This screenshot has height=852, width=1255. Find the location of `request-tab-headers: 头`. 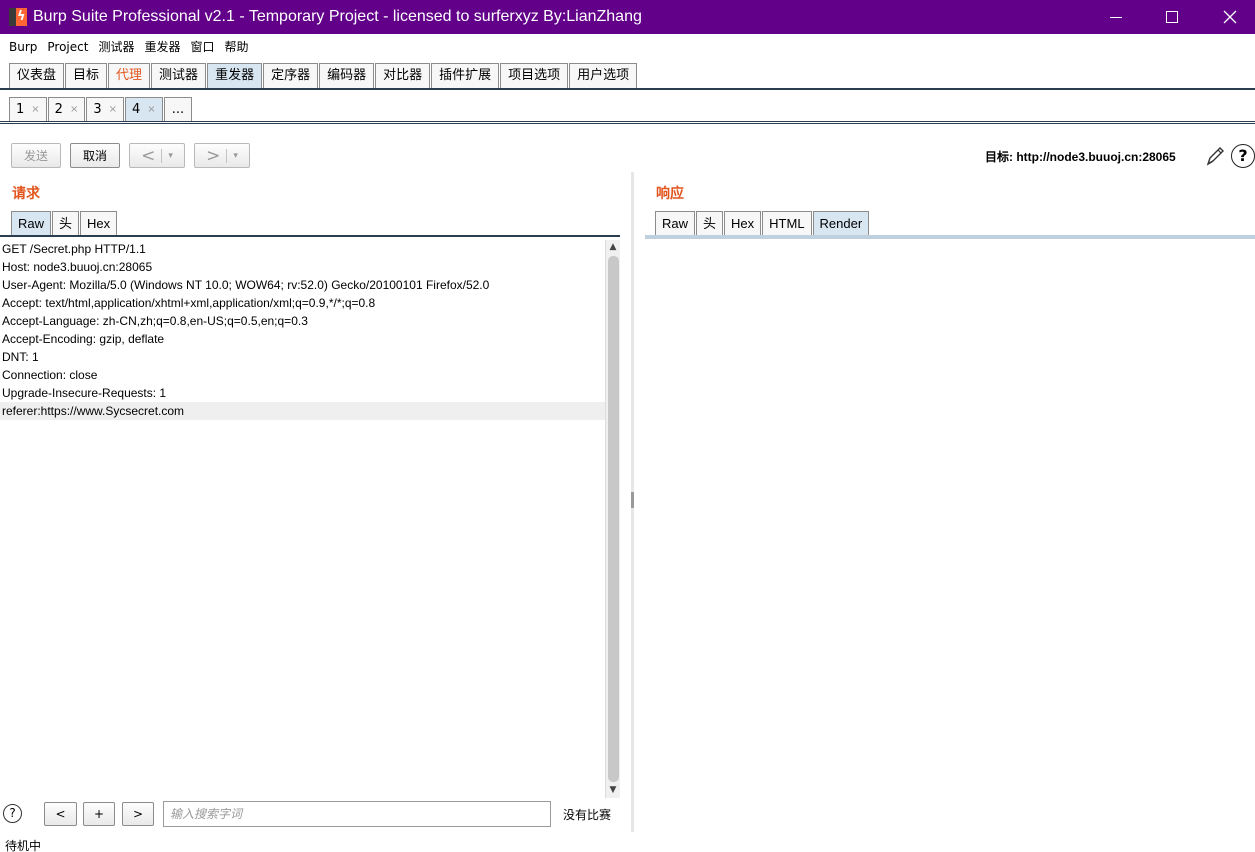

request-tab-headers: 头 is located at coordinates (66, 223).